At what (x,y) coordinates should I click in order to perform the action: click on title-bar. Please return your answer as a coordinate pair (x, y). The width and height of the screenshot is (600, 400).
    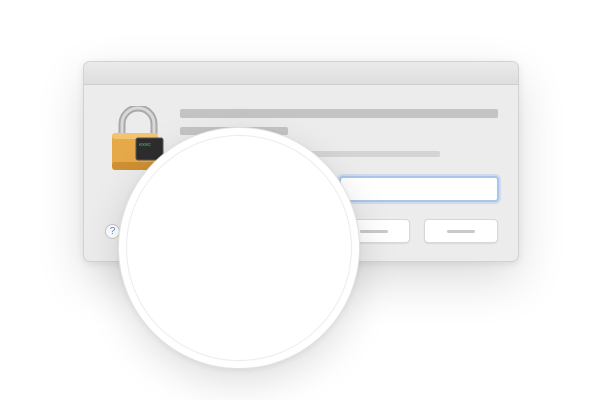
    Looking at the image, I should click on (301, 73).